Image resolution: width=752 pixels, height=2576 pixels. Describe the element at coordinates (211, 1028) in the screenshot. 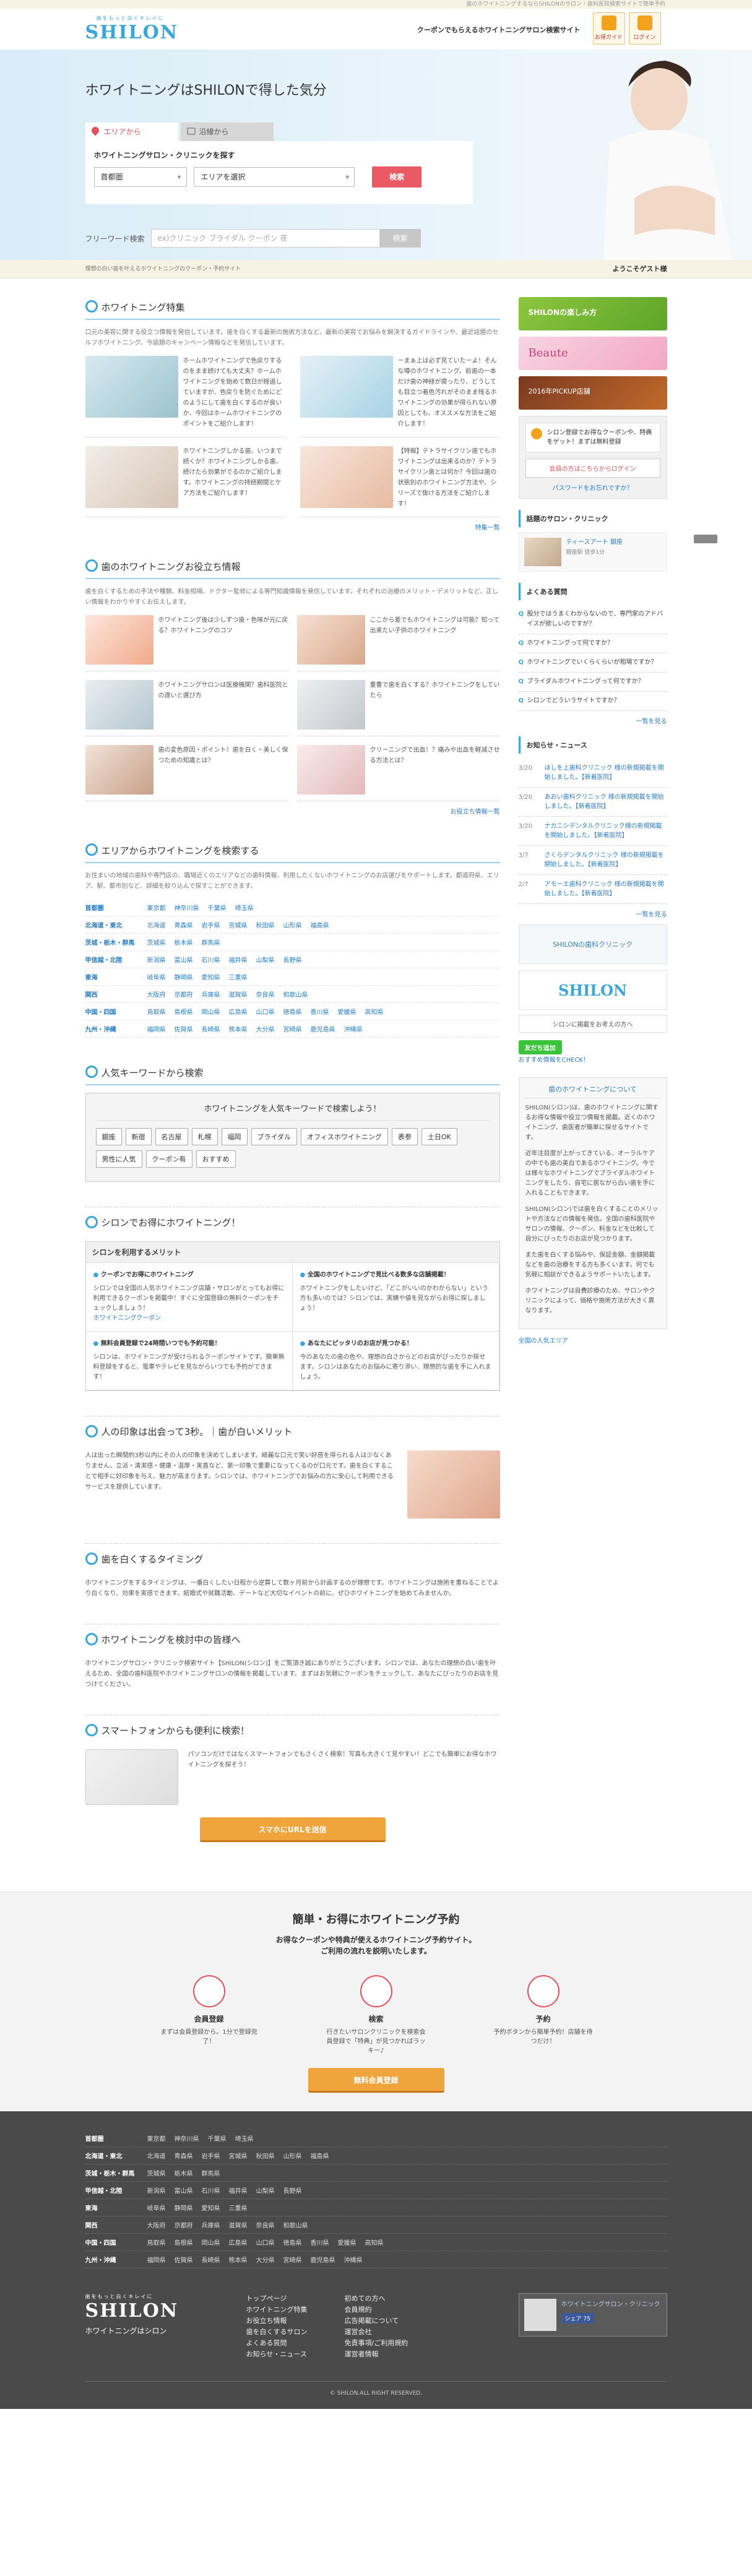

I see `prefecture-link: 長崎県` at that location.